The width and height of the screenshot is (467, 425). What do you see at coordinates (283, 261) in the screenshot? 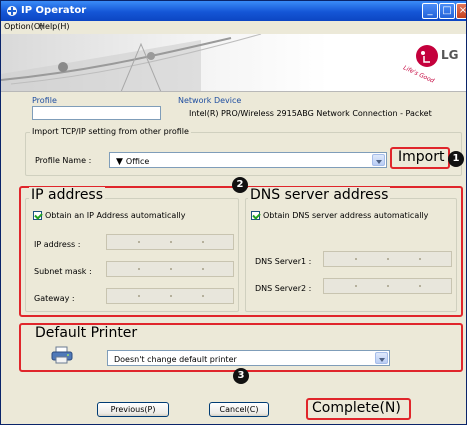
I see `dns-server1-label: DNS Server1 :` at bounding box center [283, 261].